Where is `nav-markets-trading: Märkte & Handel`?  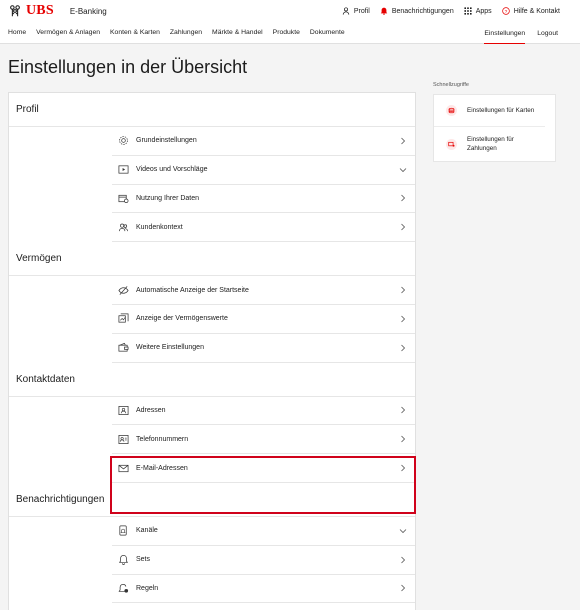
nav-markets-trading: Märkte & Handel is located at coordinates (237, 33).